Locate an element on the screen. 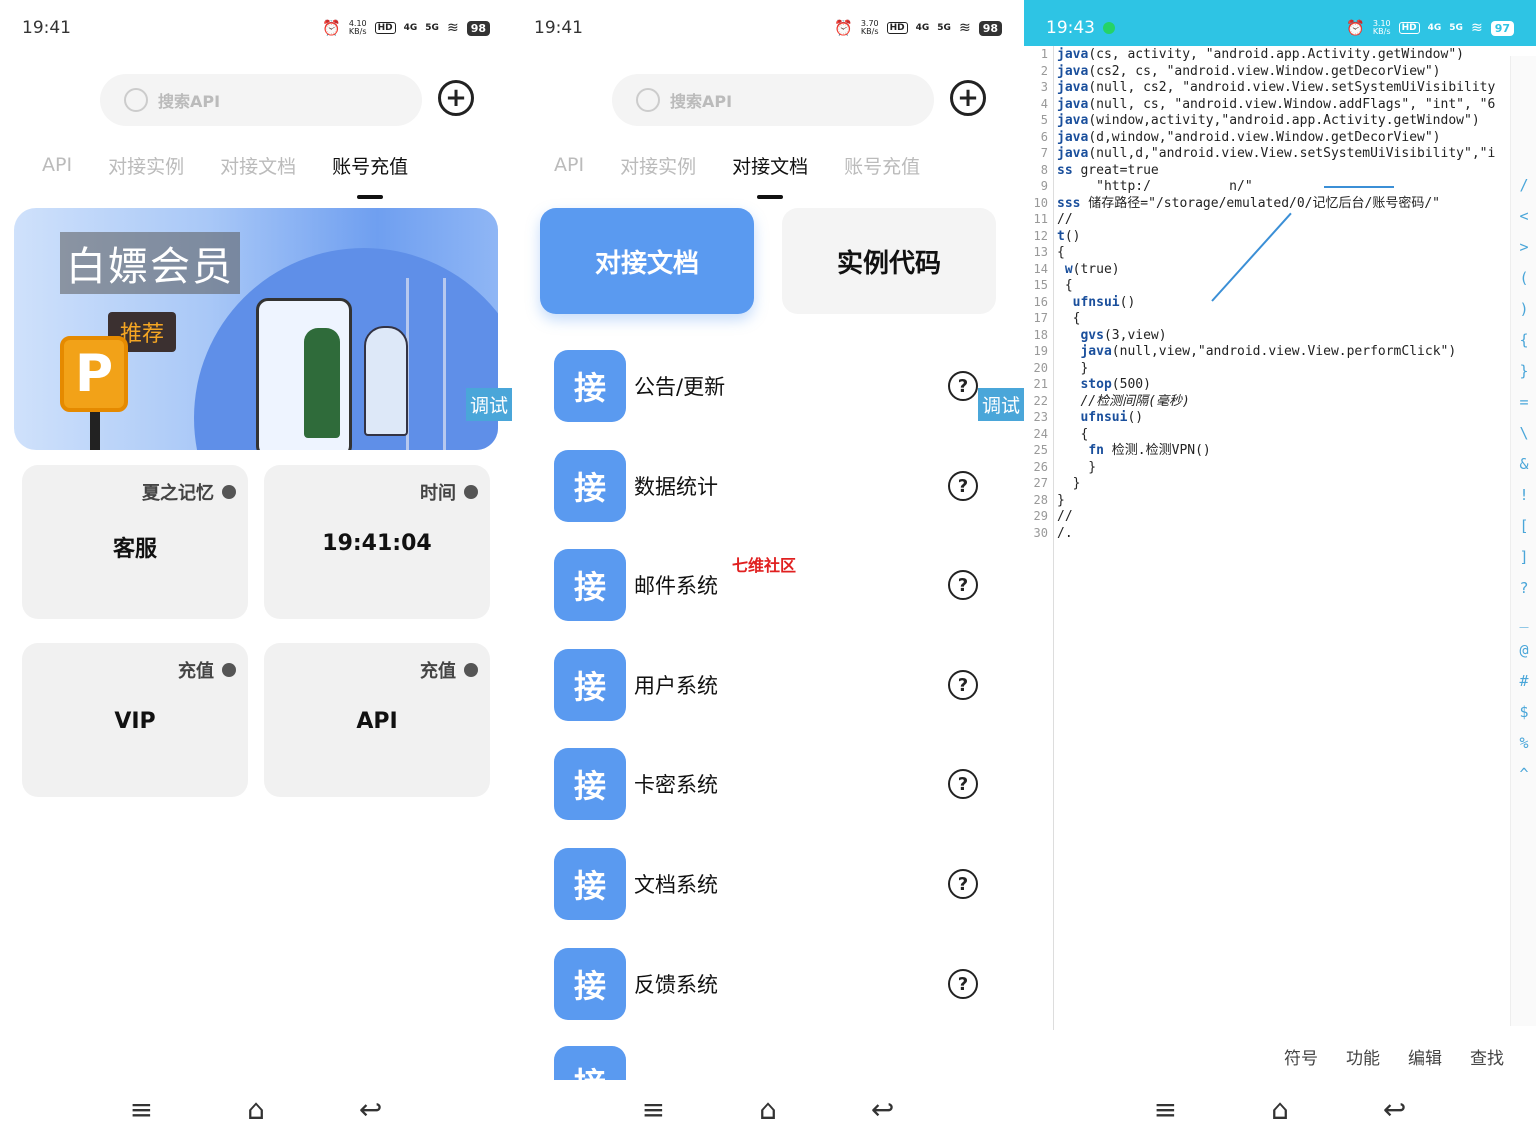  code-line: 13 { is located at coordinates (1280, 252).